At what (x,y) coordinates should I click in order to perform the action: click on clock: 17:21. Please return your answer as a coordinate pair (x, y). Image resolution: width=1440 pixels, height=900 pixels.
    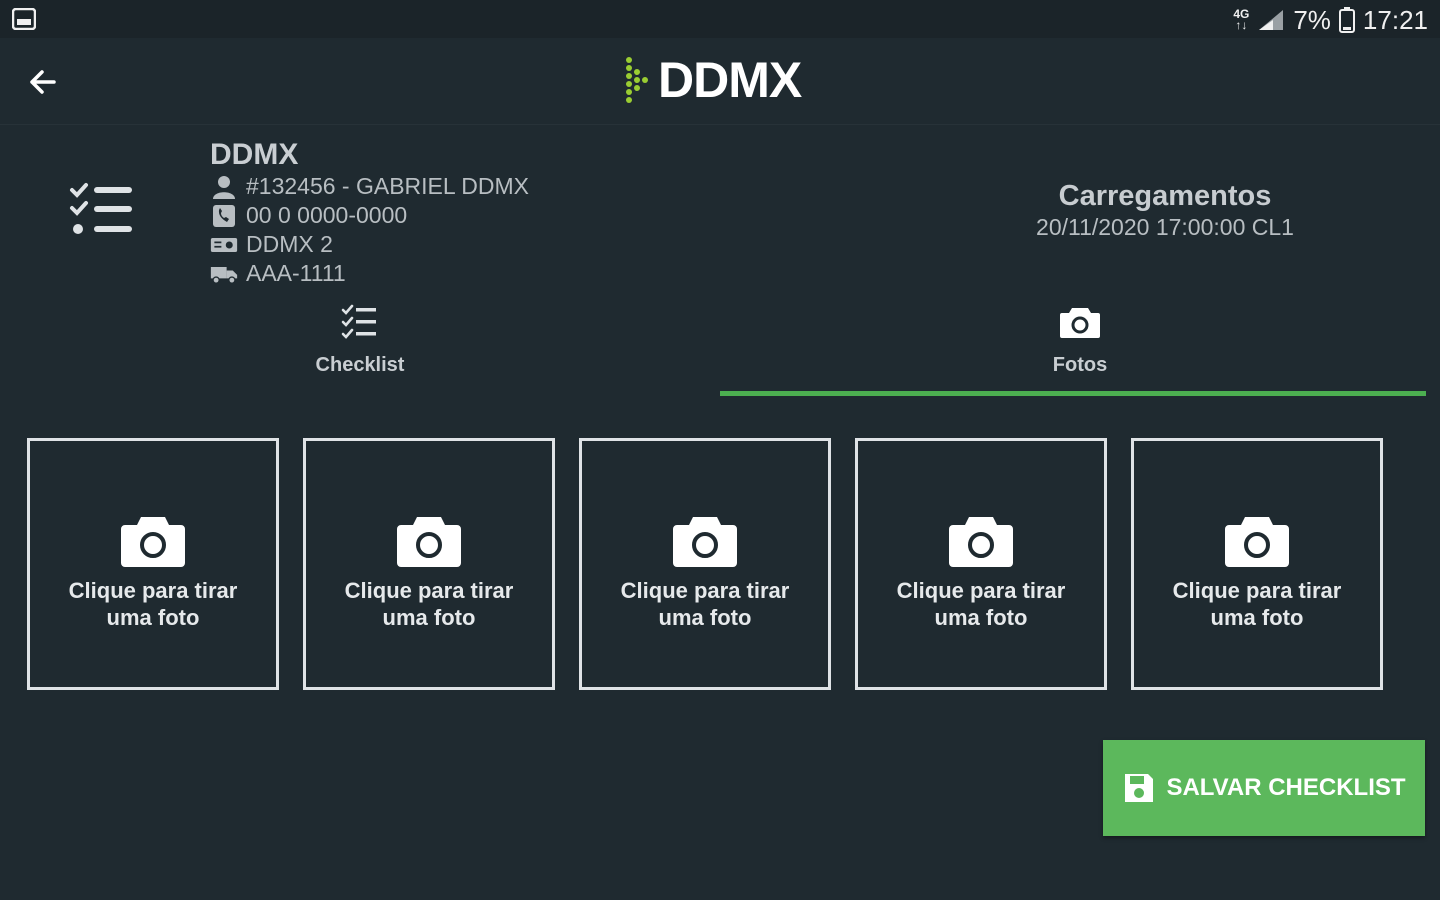
    Looking at the image, I should click on (1395, 19).